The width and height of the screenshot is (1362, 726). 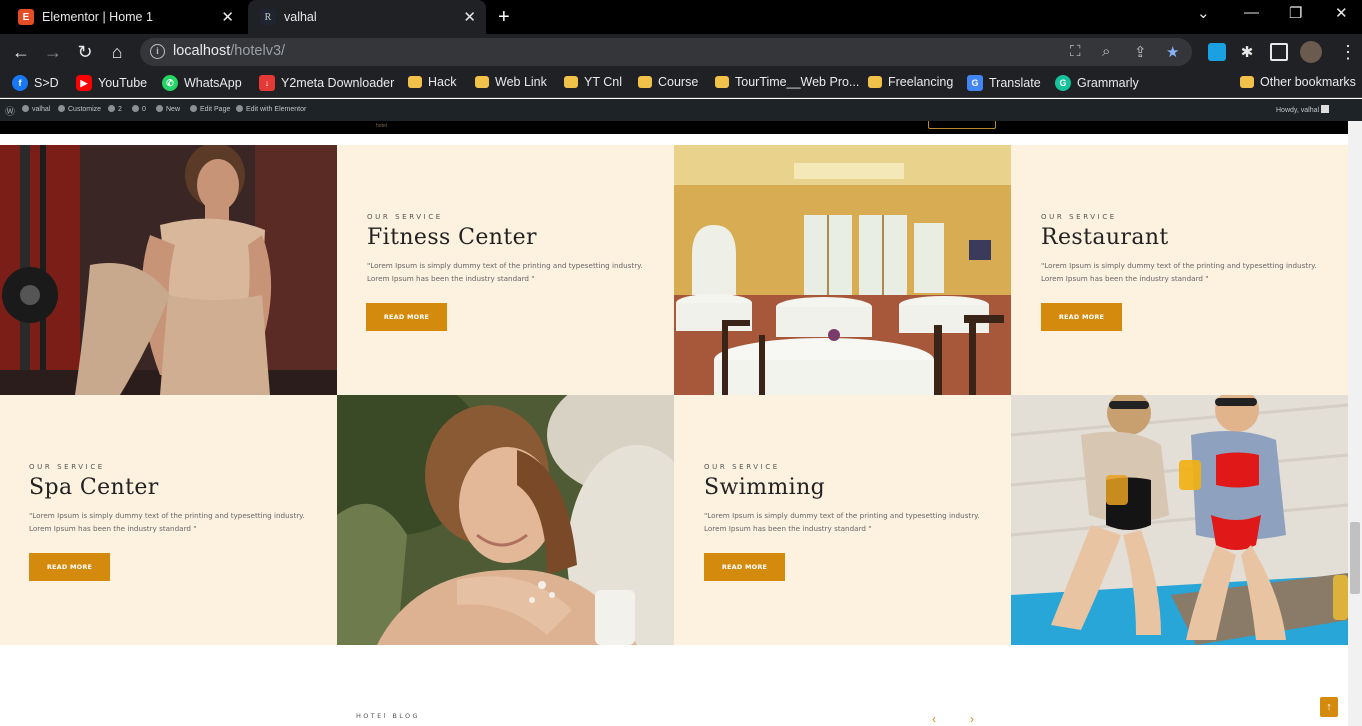 What do you see at coordinates (61, 108) in the screenshot?
I see `brush-icon` at bounding box center [61, 108].